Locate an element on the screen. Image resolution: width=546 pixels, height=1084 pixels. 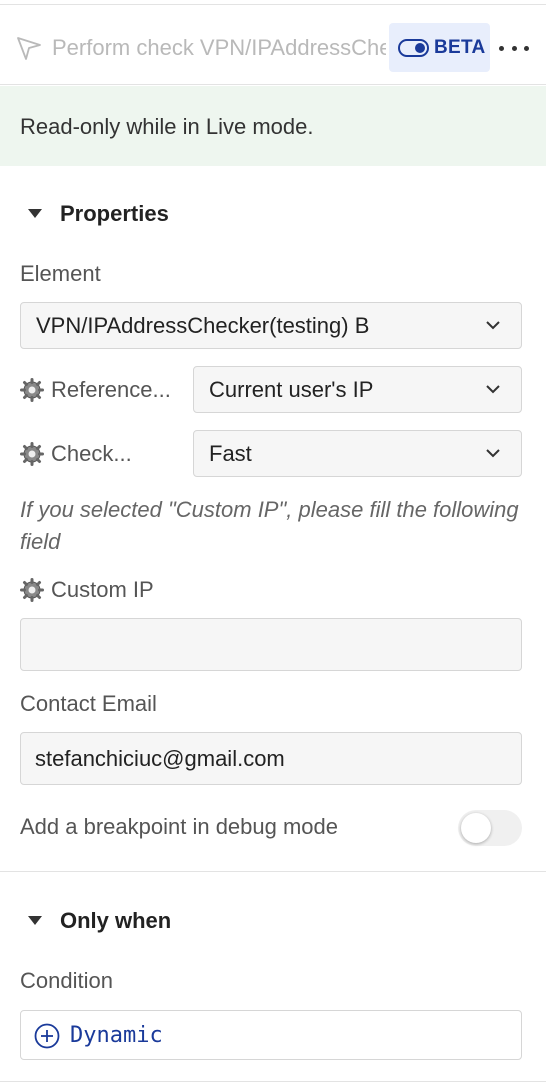
element-select-value: VPN/IPAddressChecker(testing) B is located at coordinates (203, 325).